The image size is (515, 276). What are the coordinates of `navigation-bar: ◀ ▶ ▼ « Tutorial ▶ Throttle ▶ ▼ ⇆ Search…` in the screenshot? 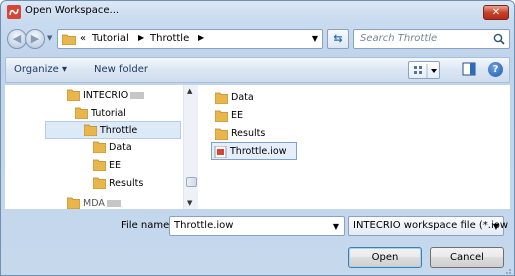 It's located at (257, 39).